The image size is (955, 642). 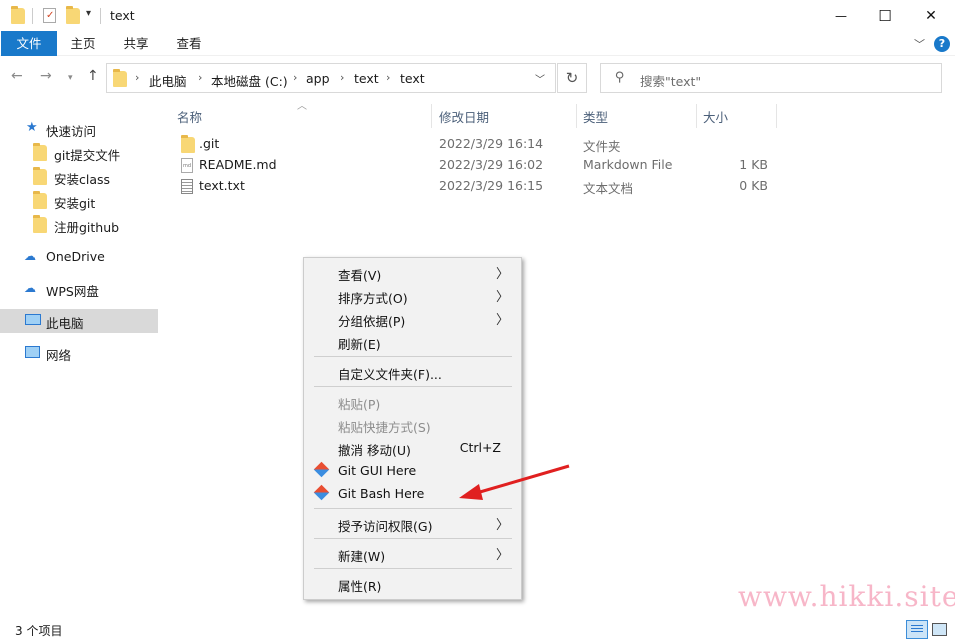 I want to click on menu-item-label: 撤消 移动(U), so click(x=374, y=450).